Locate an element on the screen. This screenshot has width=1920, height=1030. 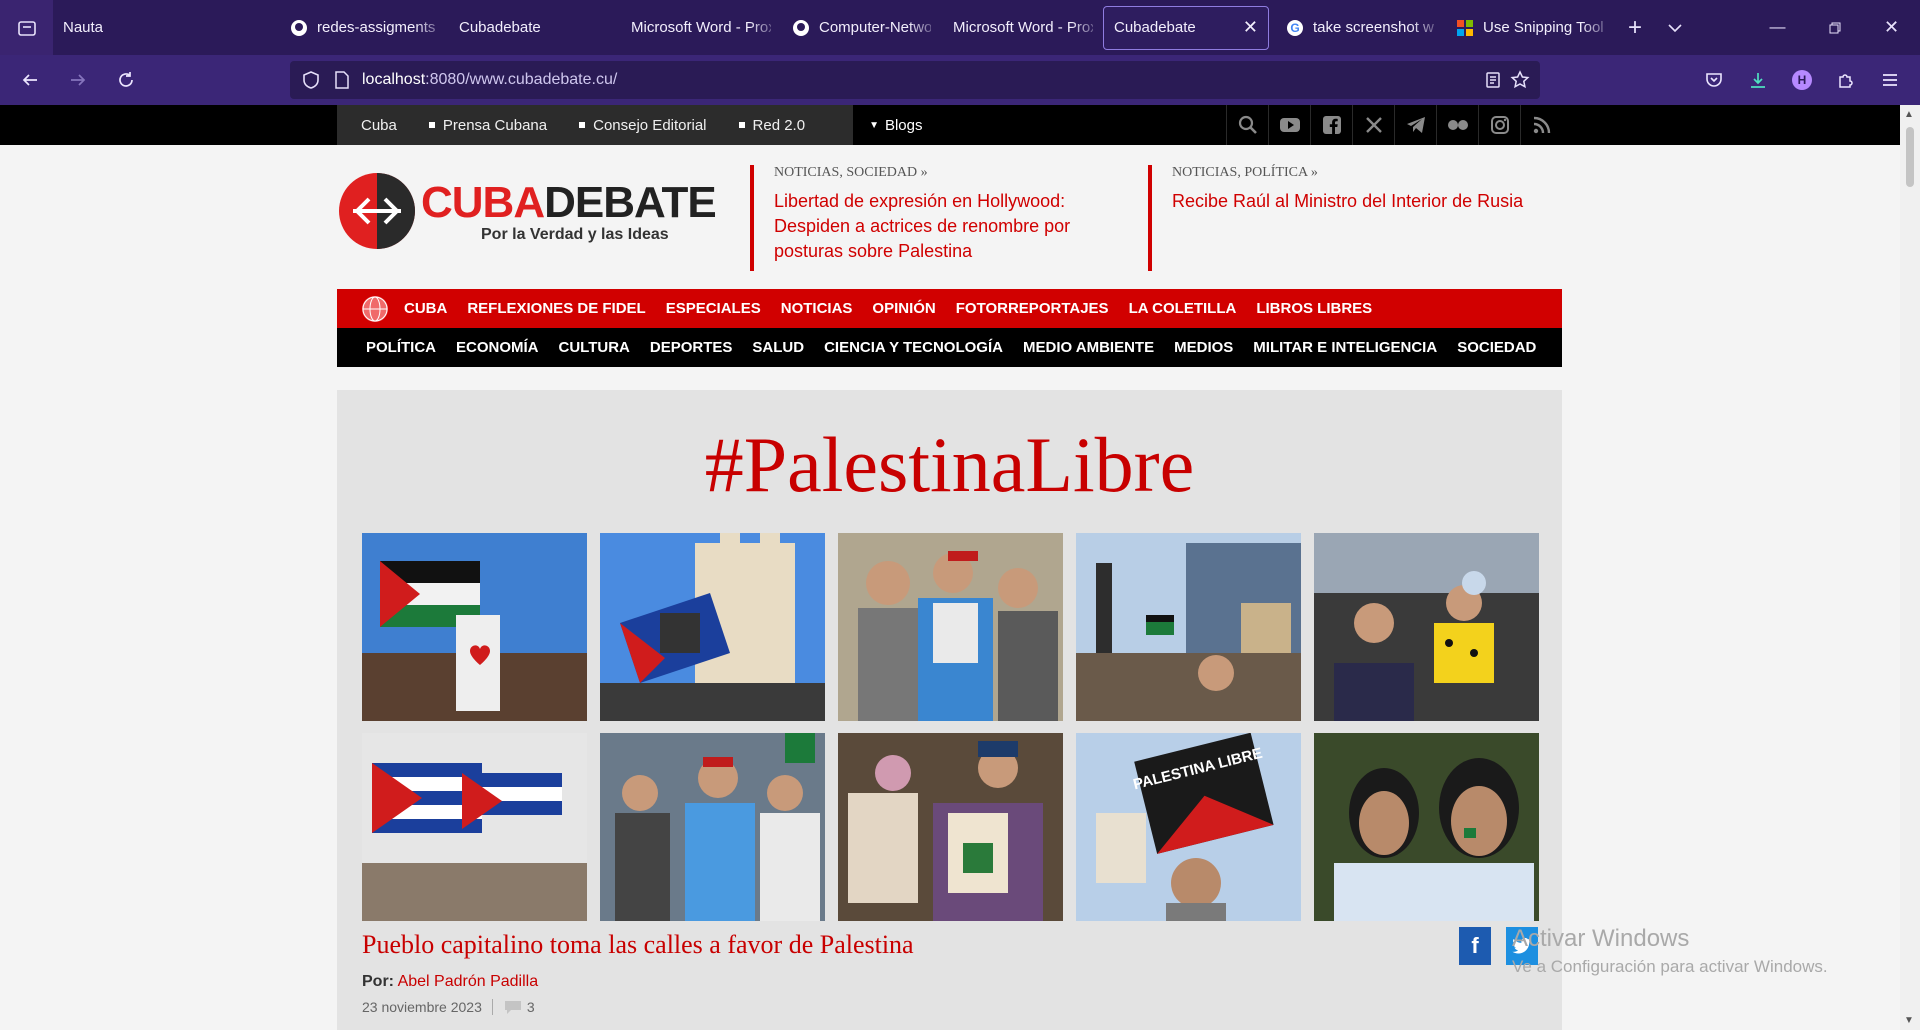
network-link-red-2: Red 2.0 is located at coordinates (780, 125).